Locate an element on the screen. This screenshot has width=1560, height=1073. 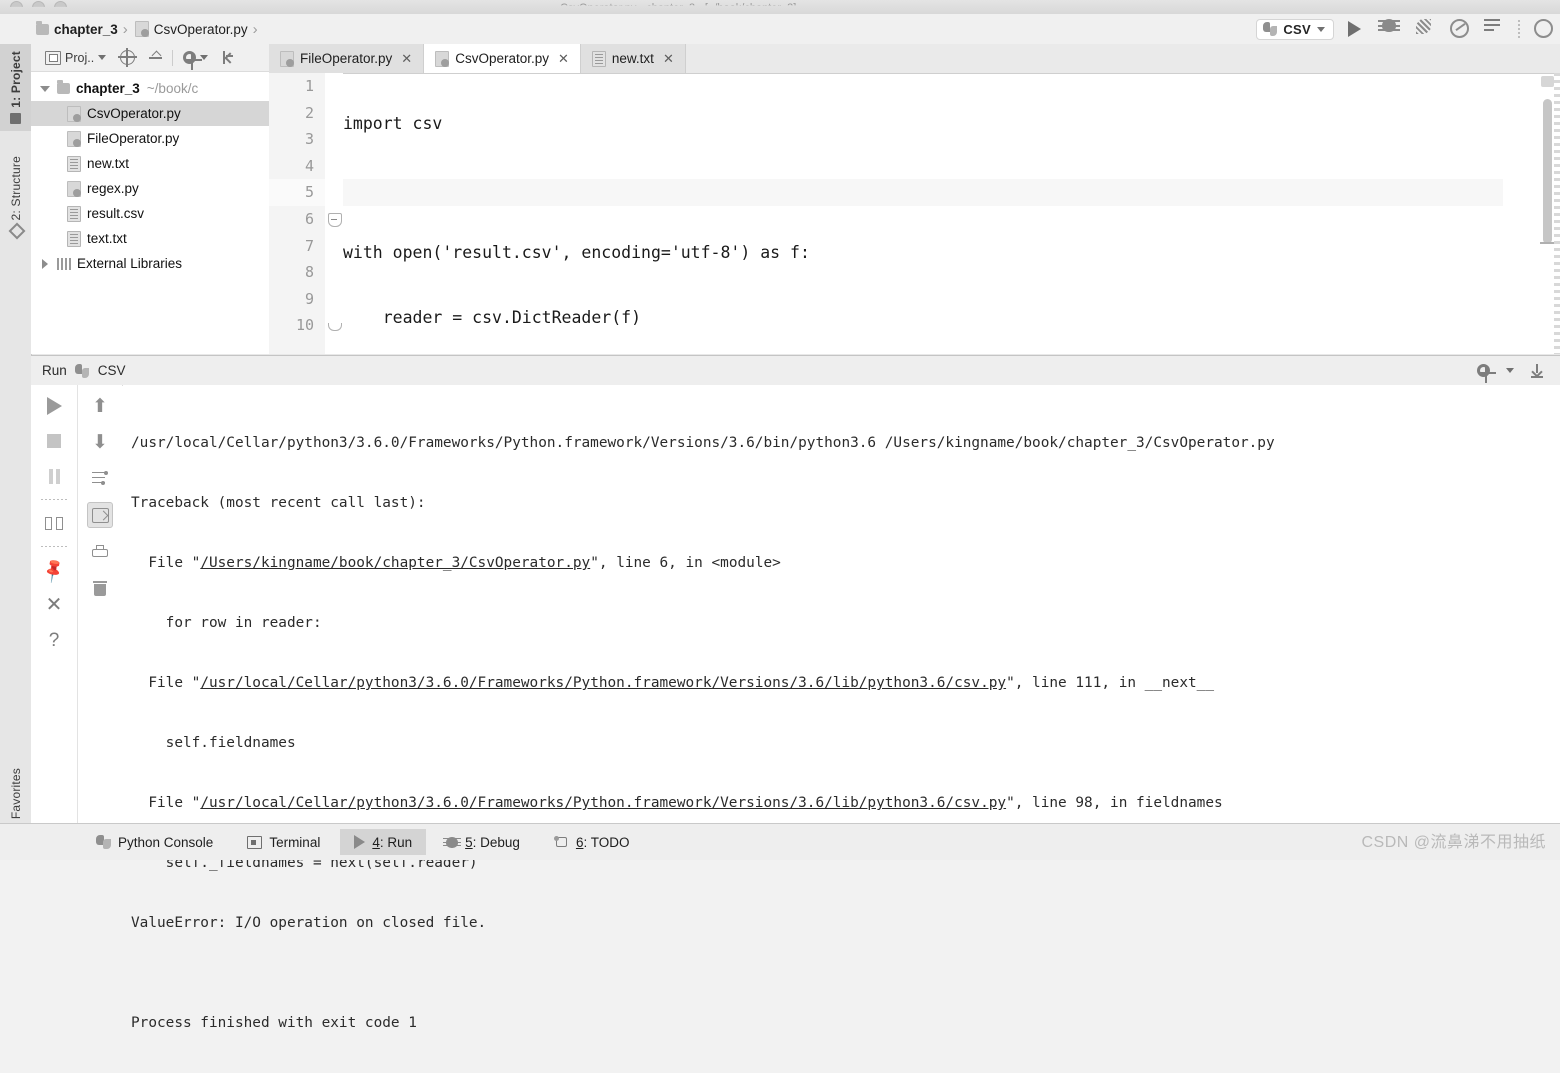
run-button is located at coordinates (1358, 29).